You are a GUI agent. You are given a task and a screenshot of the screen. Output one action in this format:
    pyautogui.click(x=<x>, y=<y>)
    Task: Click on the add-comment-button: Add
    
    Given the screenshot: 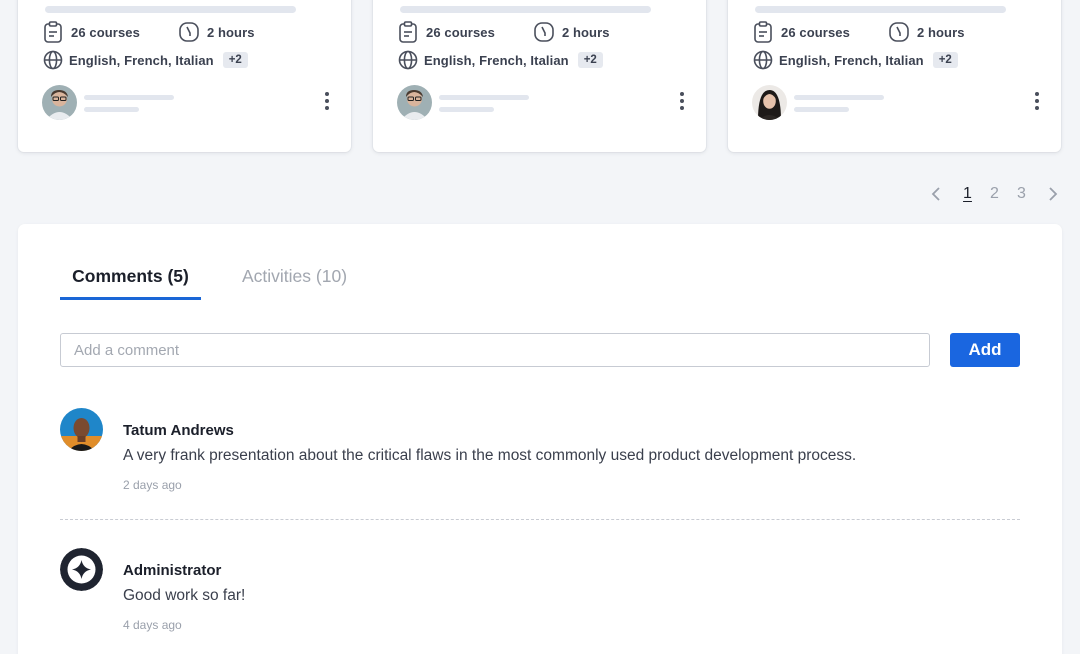 What is the action you would take?
    pyautogui.click(x=985, y=350)
    